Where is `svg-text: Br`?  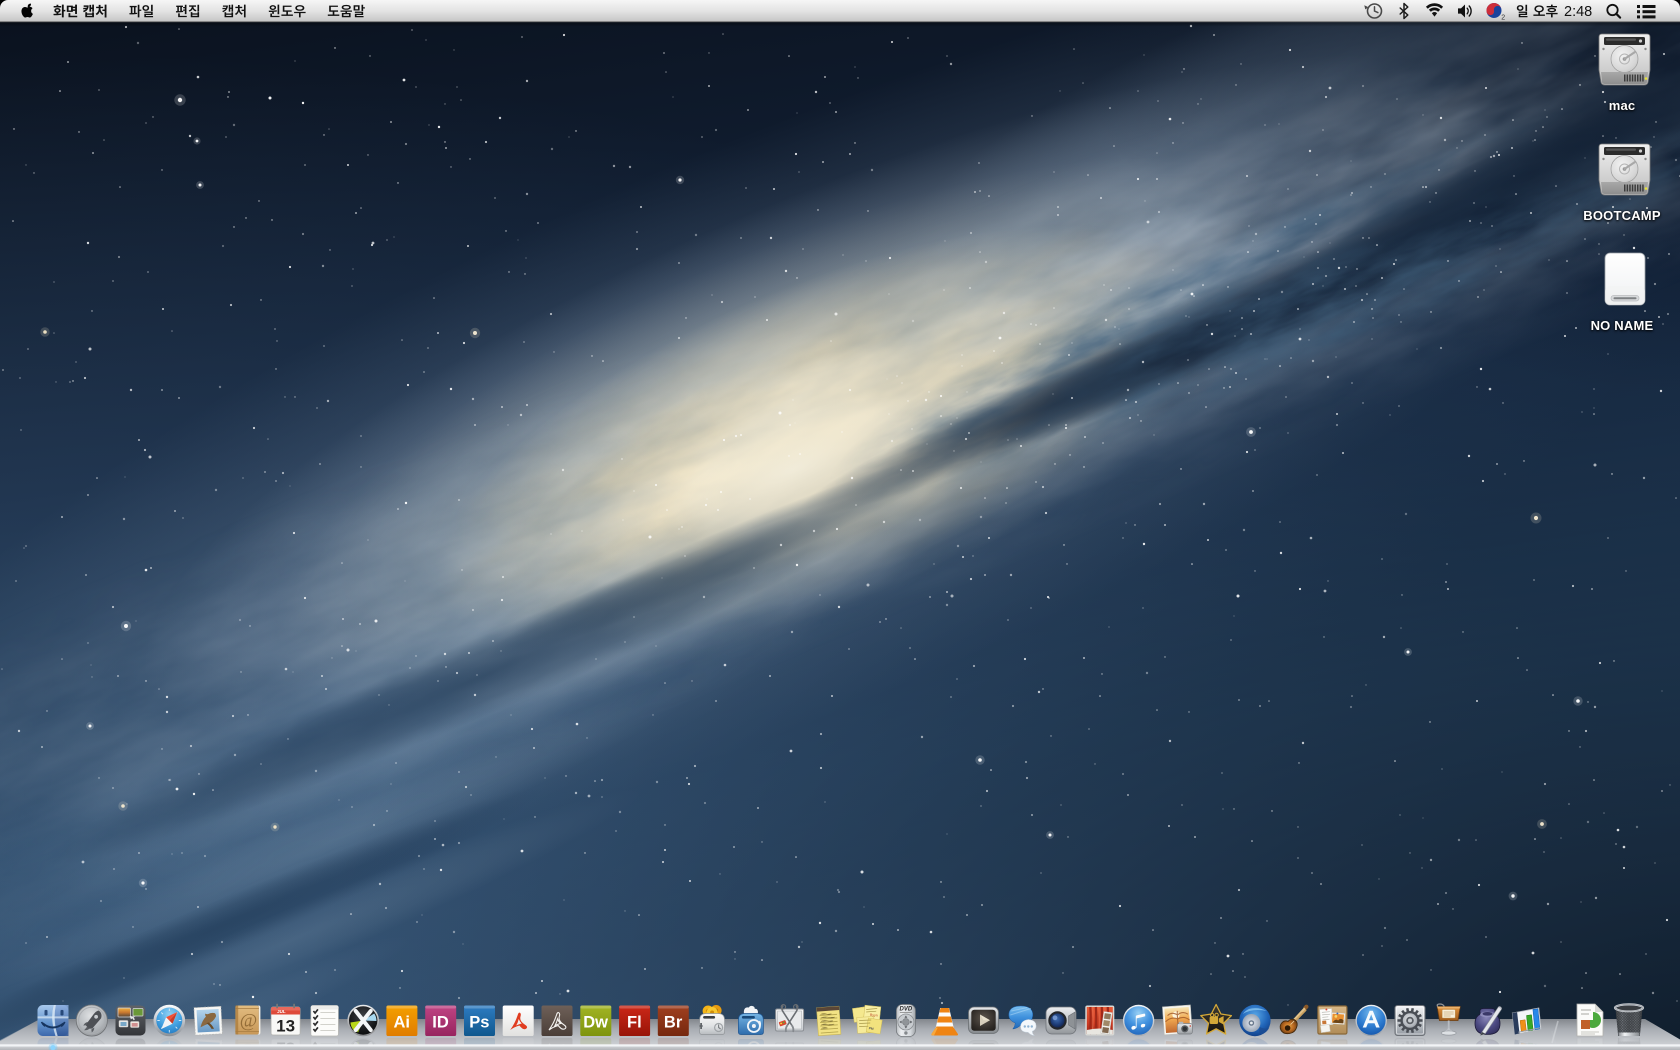
svg-text: Br is located at coordinates (673, 1023).